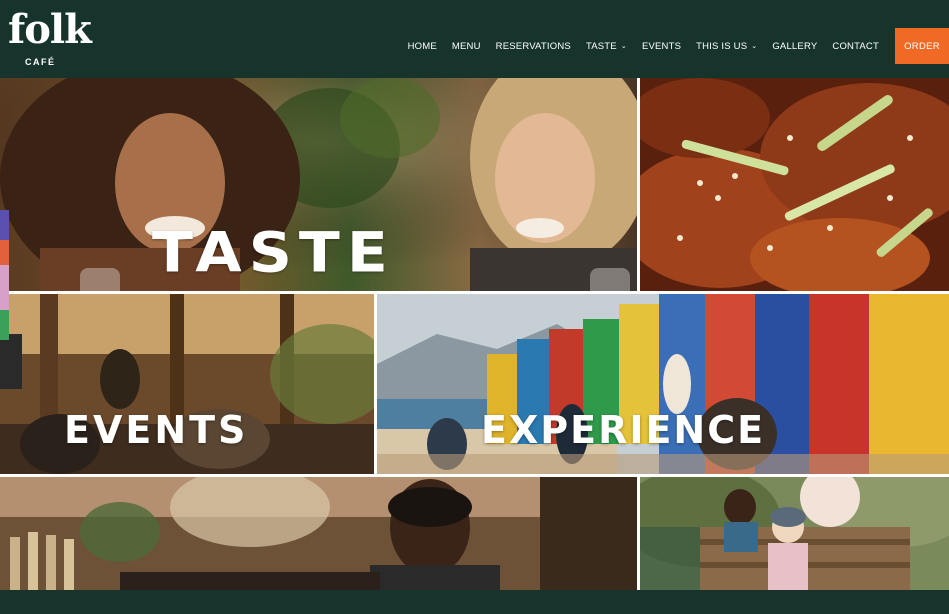 This screenshot has height=614, width=949. I want to click on nav-menu: MENU, so click(466, 46).